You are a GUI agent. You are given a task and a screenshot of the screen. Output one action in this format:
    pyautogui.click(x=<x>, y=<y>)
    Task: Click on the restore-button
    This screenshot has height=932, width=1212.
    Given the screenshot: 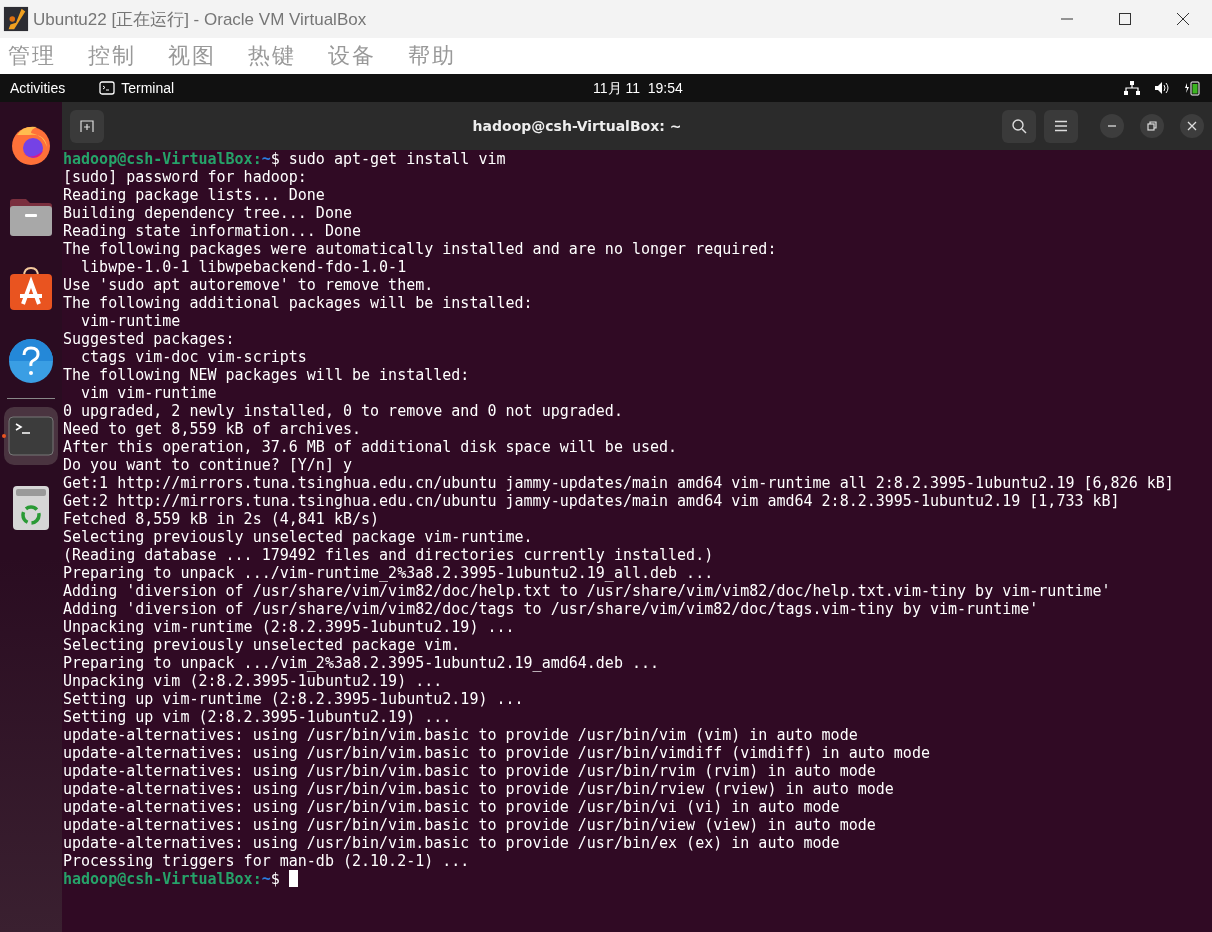 What is the action you would take?
    pyautogui.click(x=1152, y=126)
    